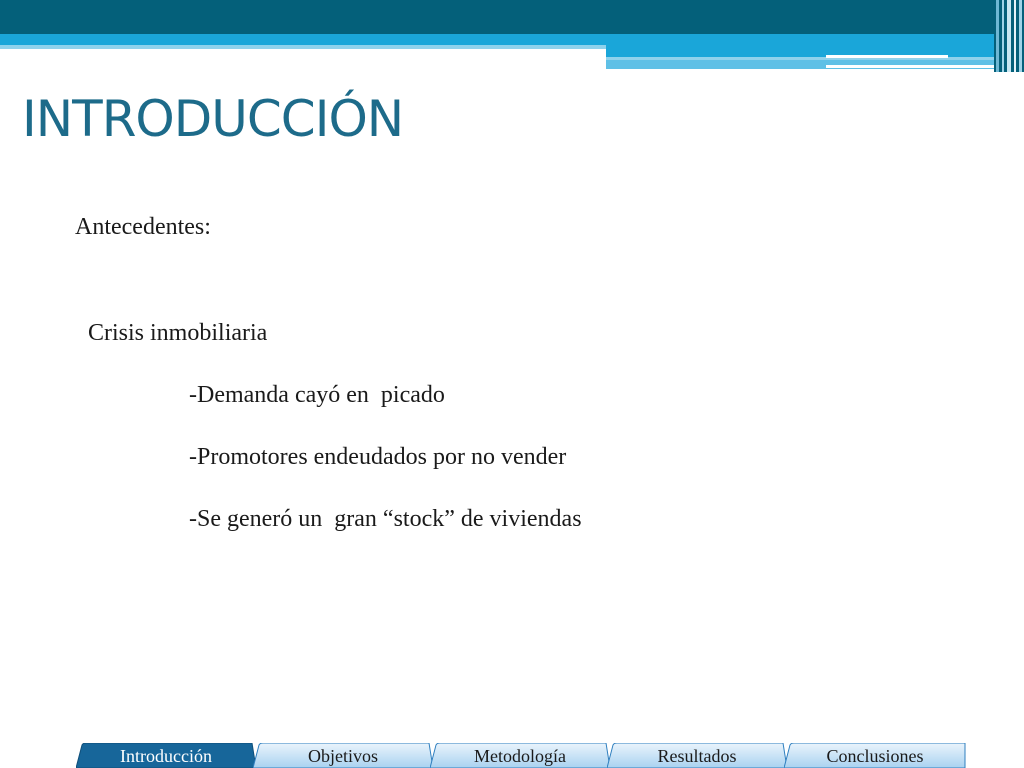  I want to click on nav-tab-introduccion: Introducción, so click(166, 755).